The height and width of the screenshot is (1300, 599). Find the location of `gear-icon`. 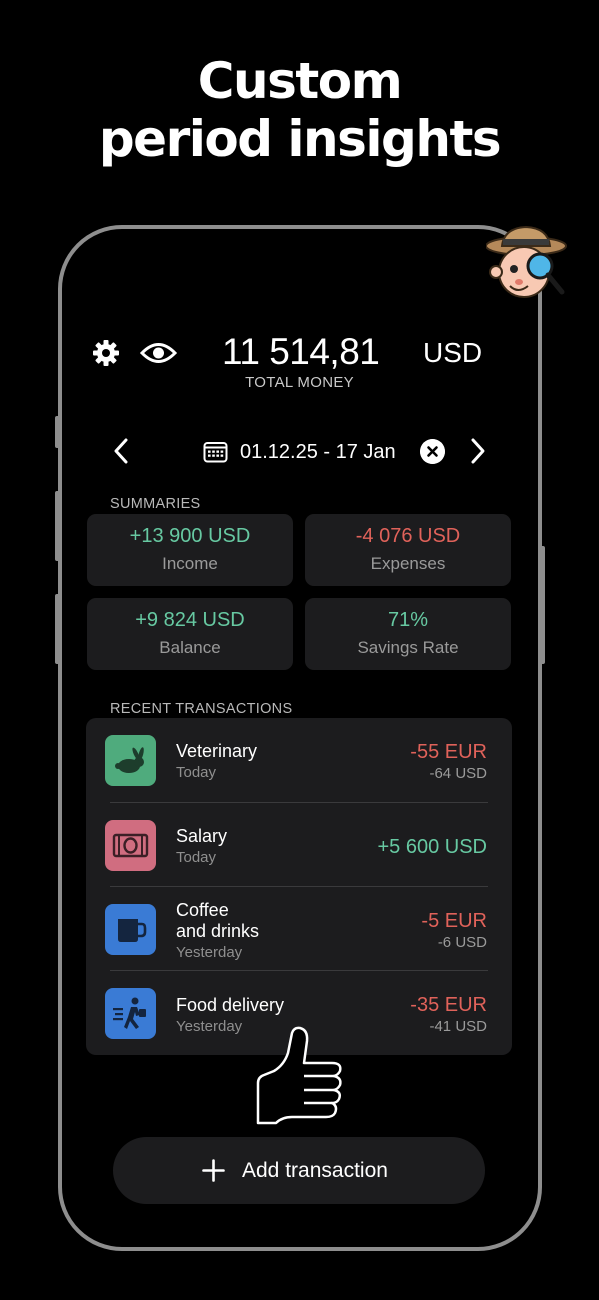

gear-icon is located at coordinates (106, 353).